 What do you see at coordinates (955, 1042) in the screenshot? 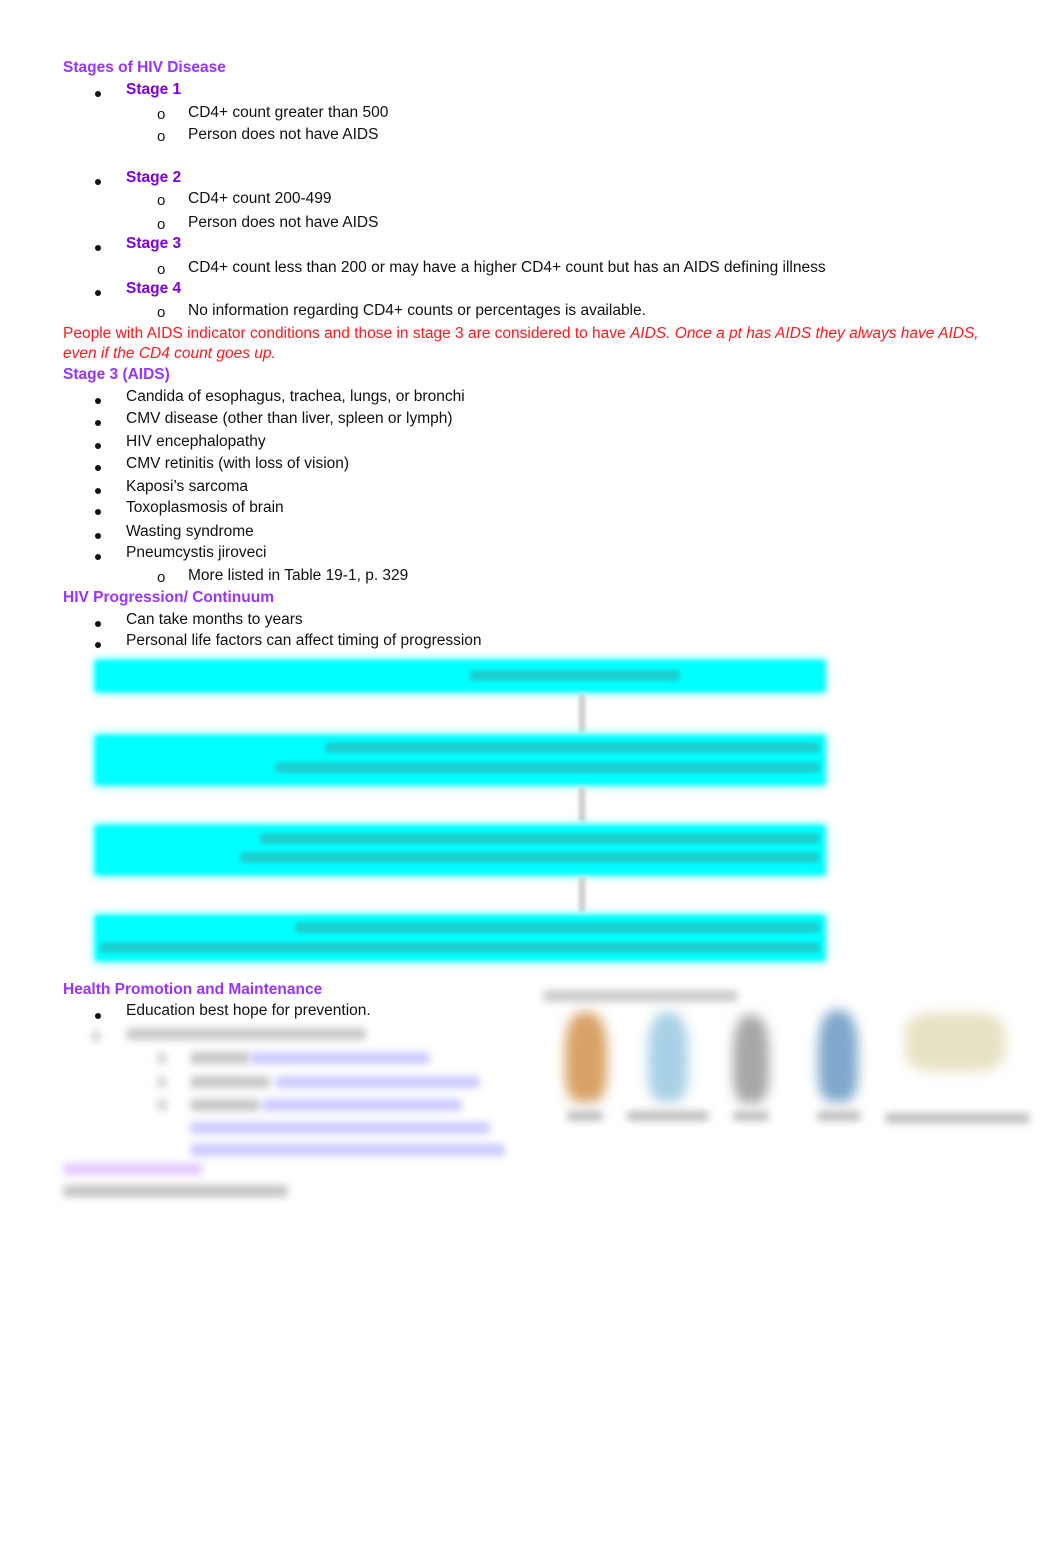
I see `figure-bed-icon` at bounding box center [955, 1042].